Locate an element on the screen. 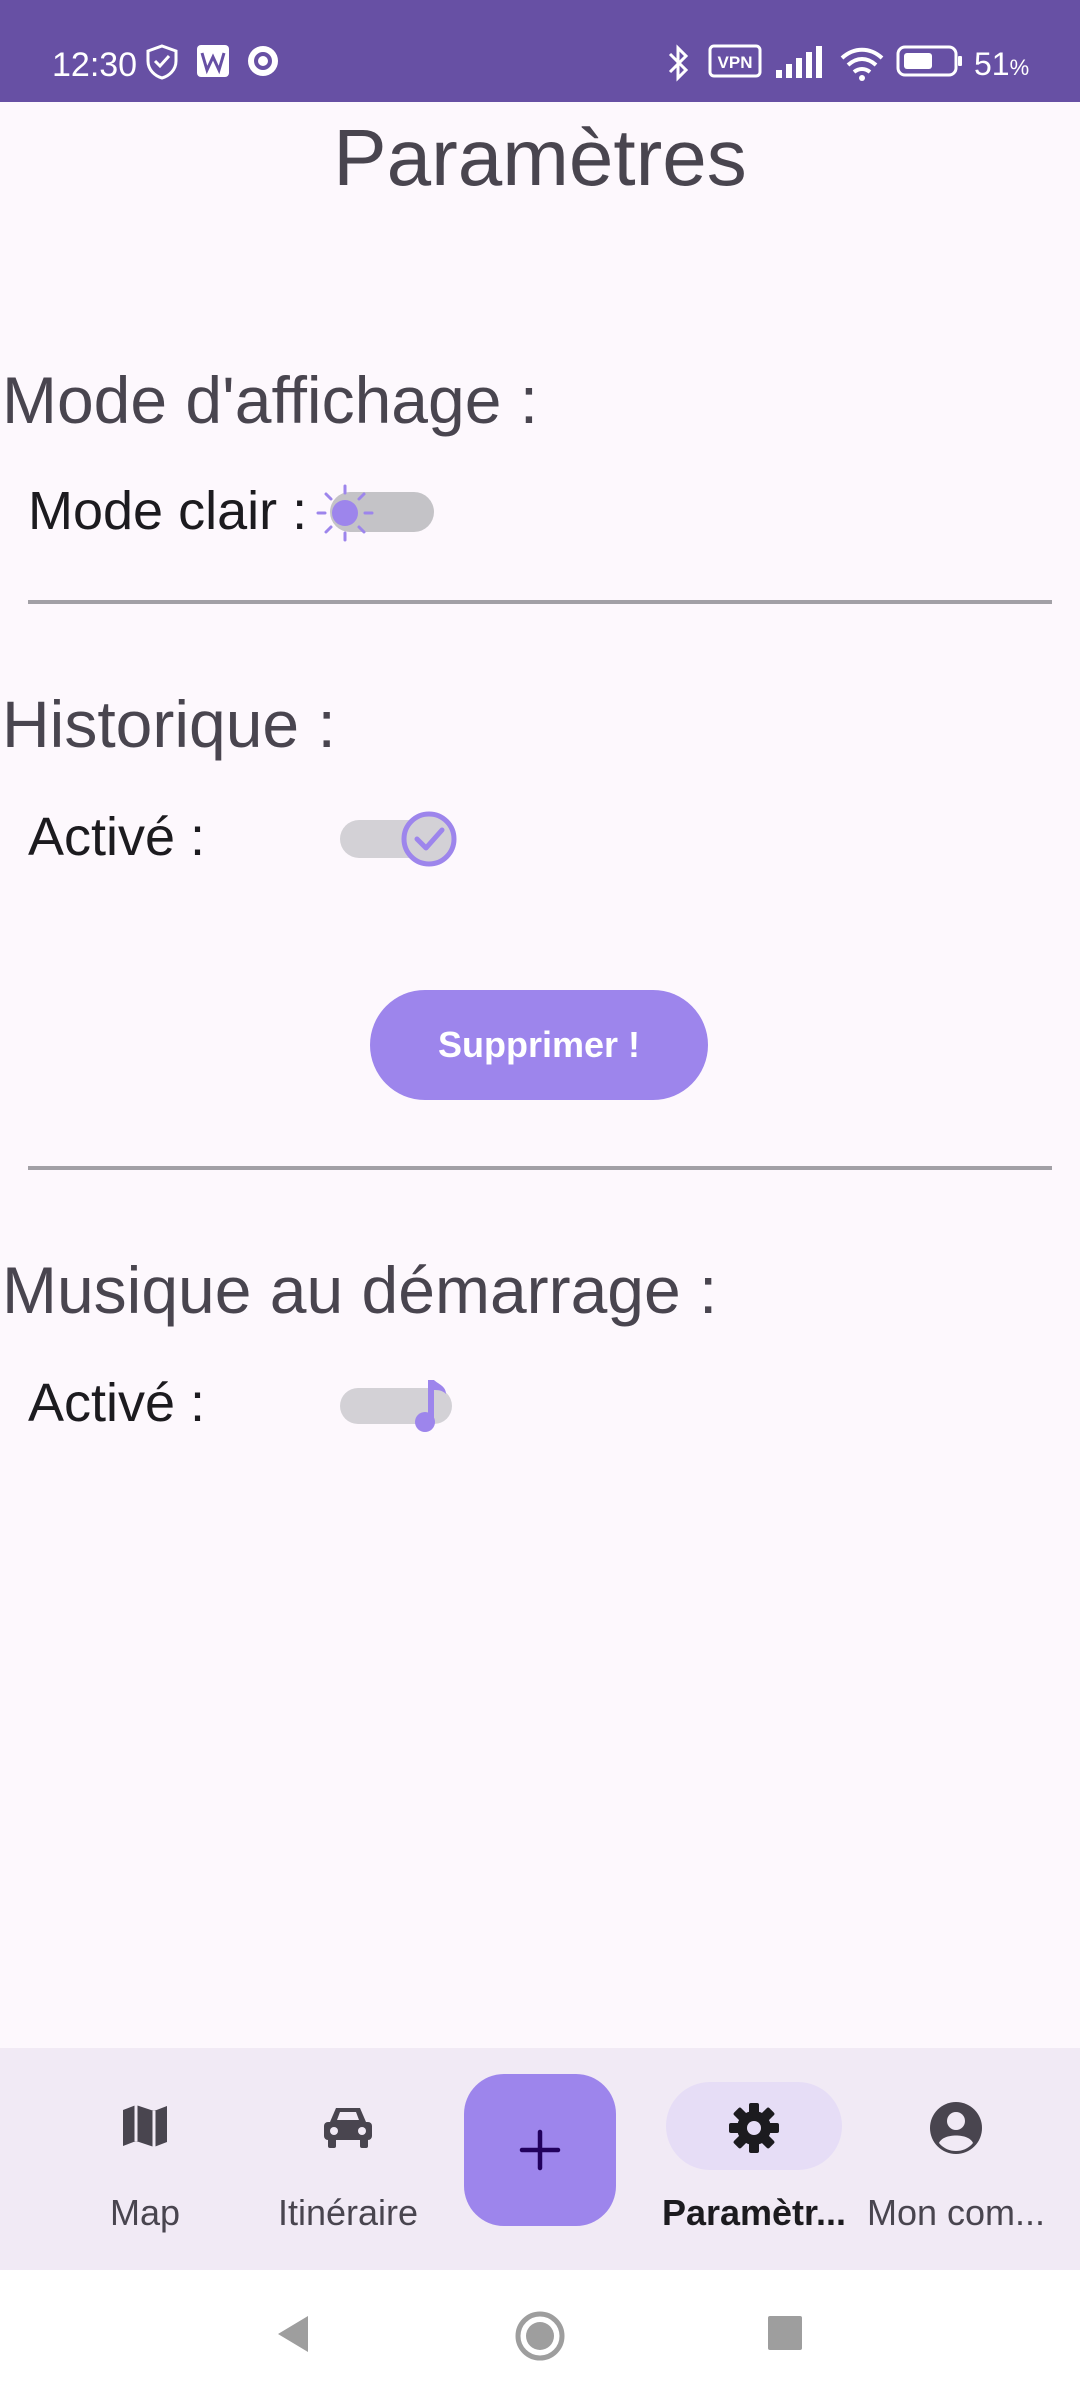 The width and height of the screenshot is (1080, 2400). shield-icon is located at coordinates (162, 62).